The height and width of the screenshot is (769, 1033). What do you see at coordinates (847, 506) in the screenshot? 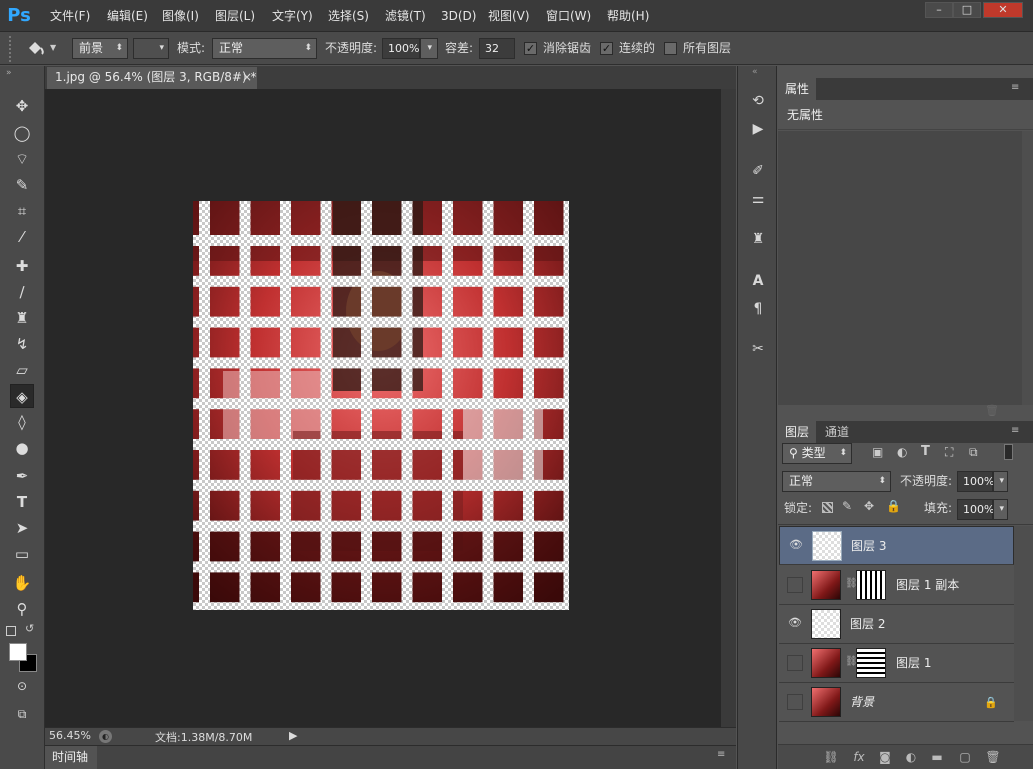
I see `lock-pixels-icon: ✎` at bounding box center [847, 506].